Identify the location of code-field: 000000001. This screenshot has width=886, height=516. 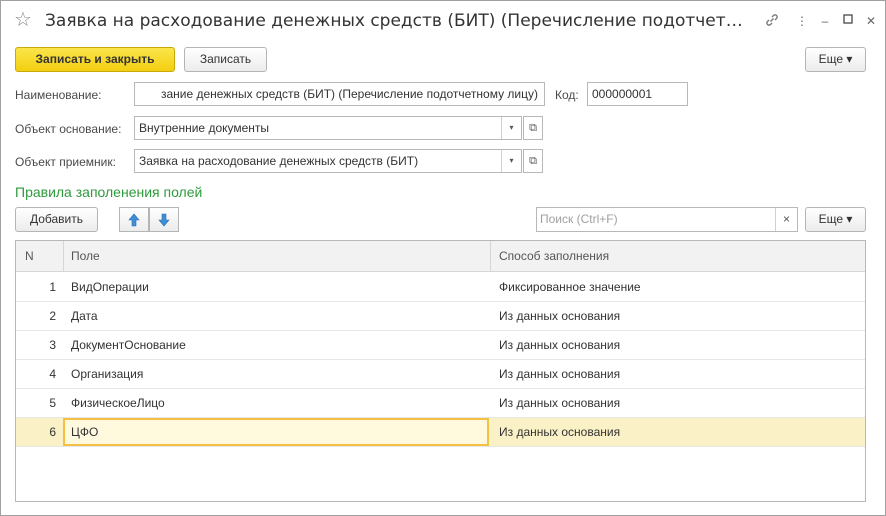
(637, 94).